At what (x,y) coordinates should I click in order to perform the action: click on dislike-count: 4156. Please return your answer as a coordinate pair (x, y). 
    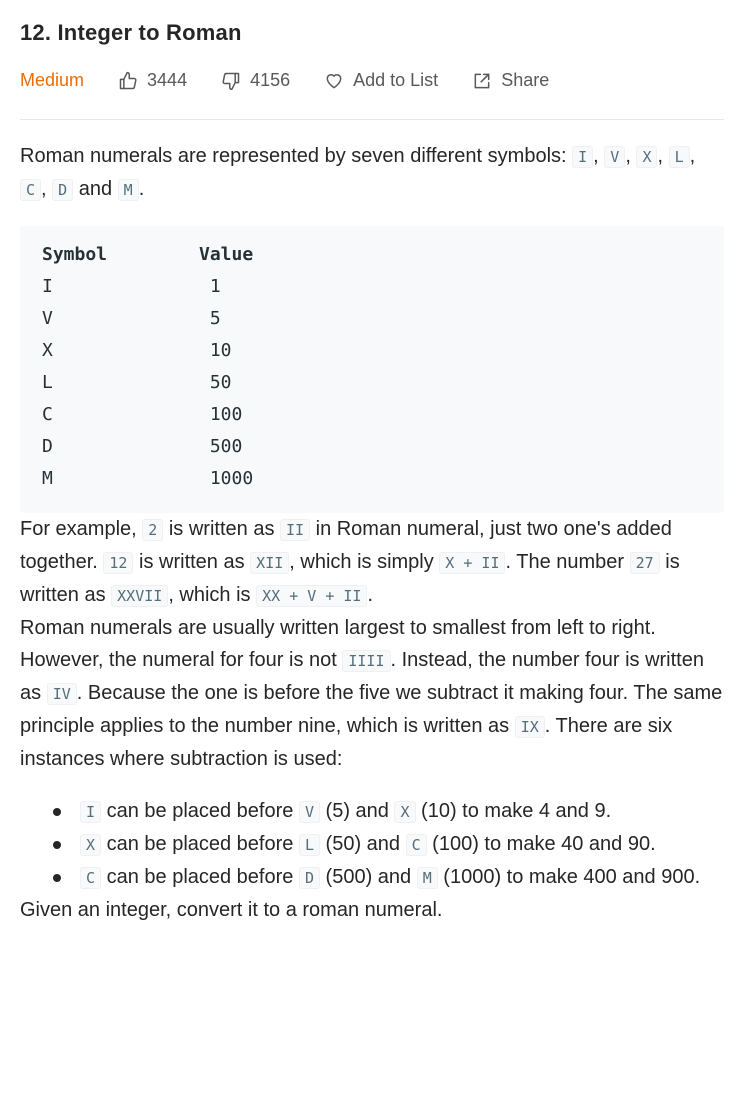
    Looking at the image, I should click on (270, 80).